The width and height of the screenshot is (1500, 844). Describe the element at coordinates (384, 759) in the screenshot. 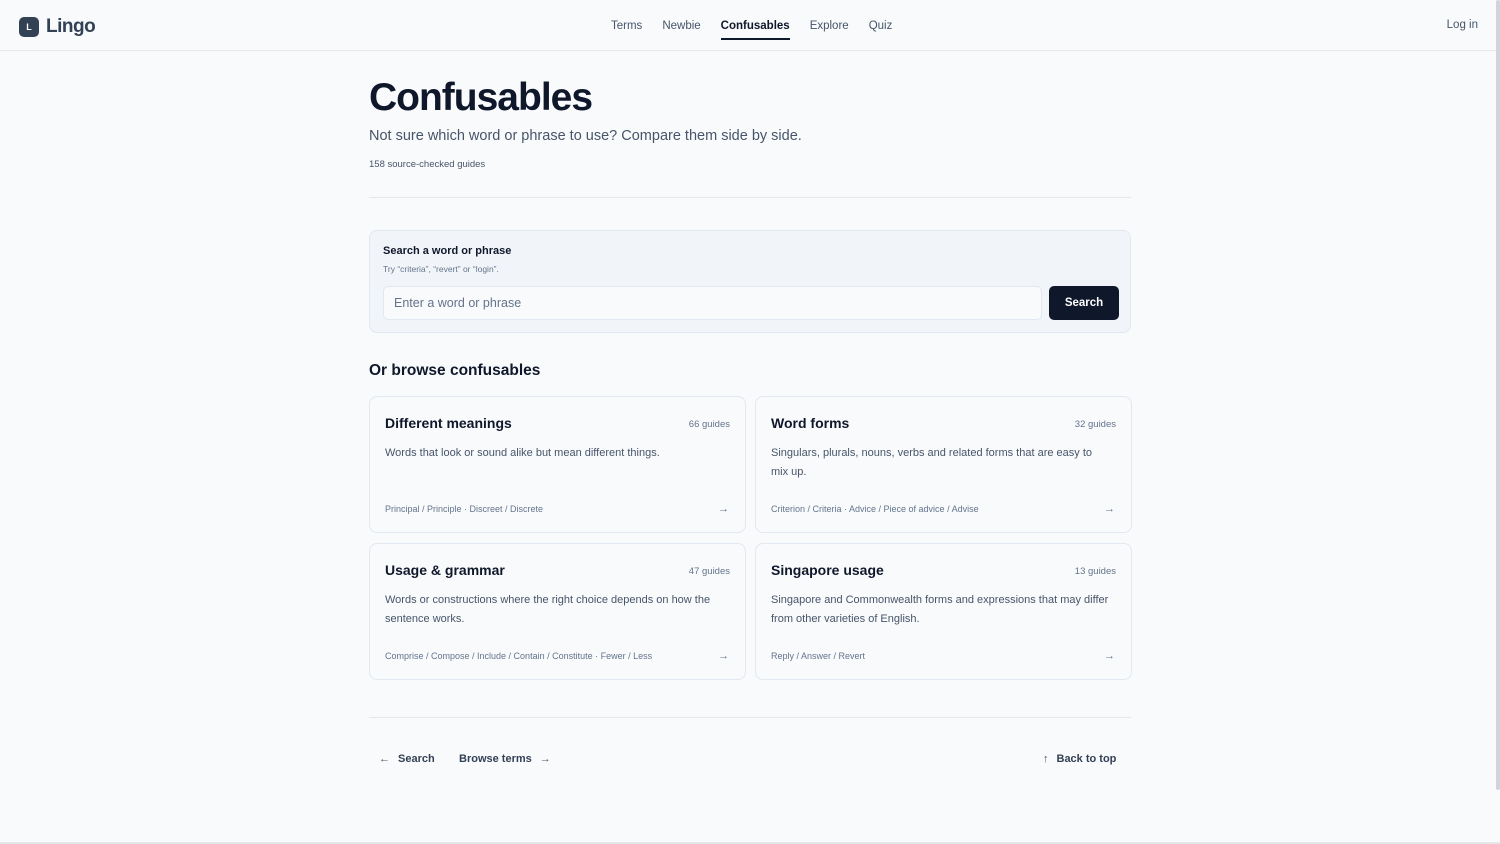

I see `arrow-left-icon: ←` at that location.